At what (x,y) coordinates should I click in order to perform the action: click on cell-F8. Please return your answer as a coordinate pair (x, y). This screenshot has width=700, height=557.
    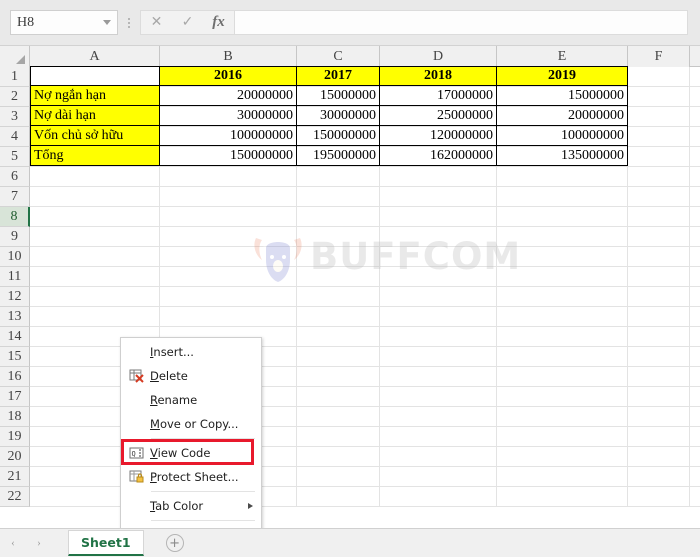
    Looking at the image, I should click on (659, 217).